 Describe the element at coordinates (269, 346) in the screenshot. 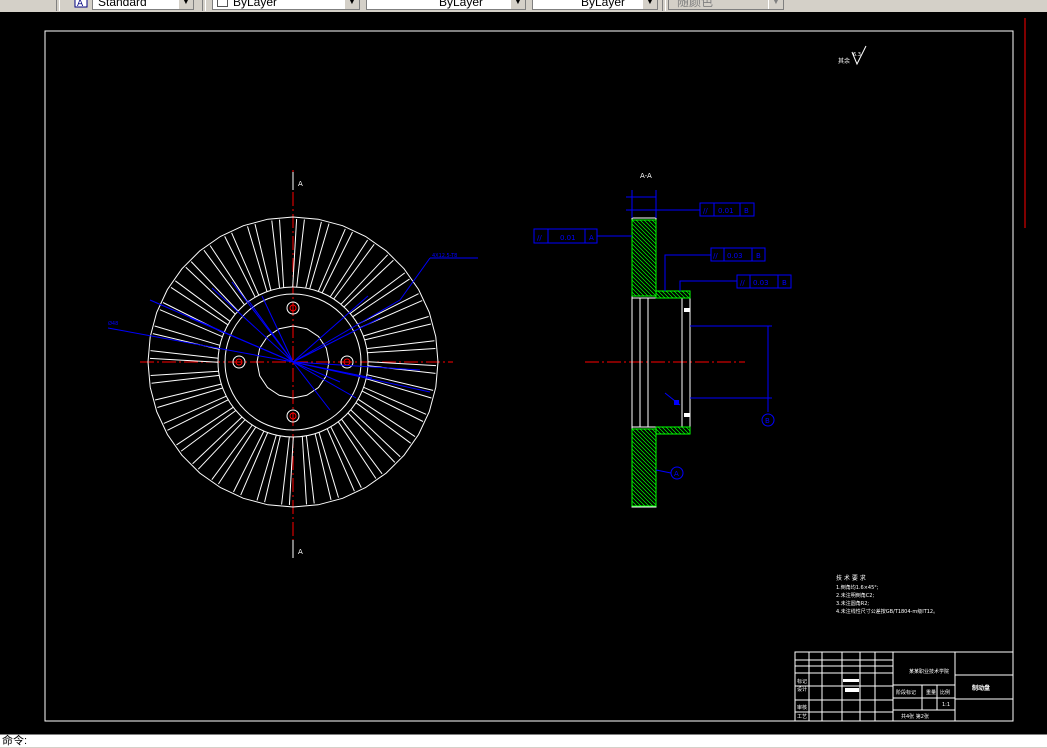

I see `diameter-dimensions` at that location.